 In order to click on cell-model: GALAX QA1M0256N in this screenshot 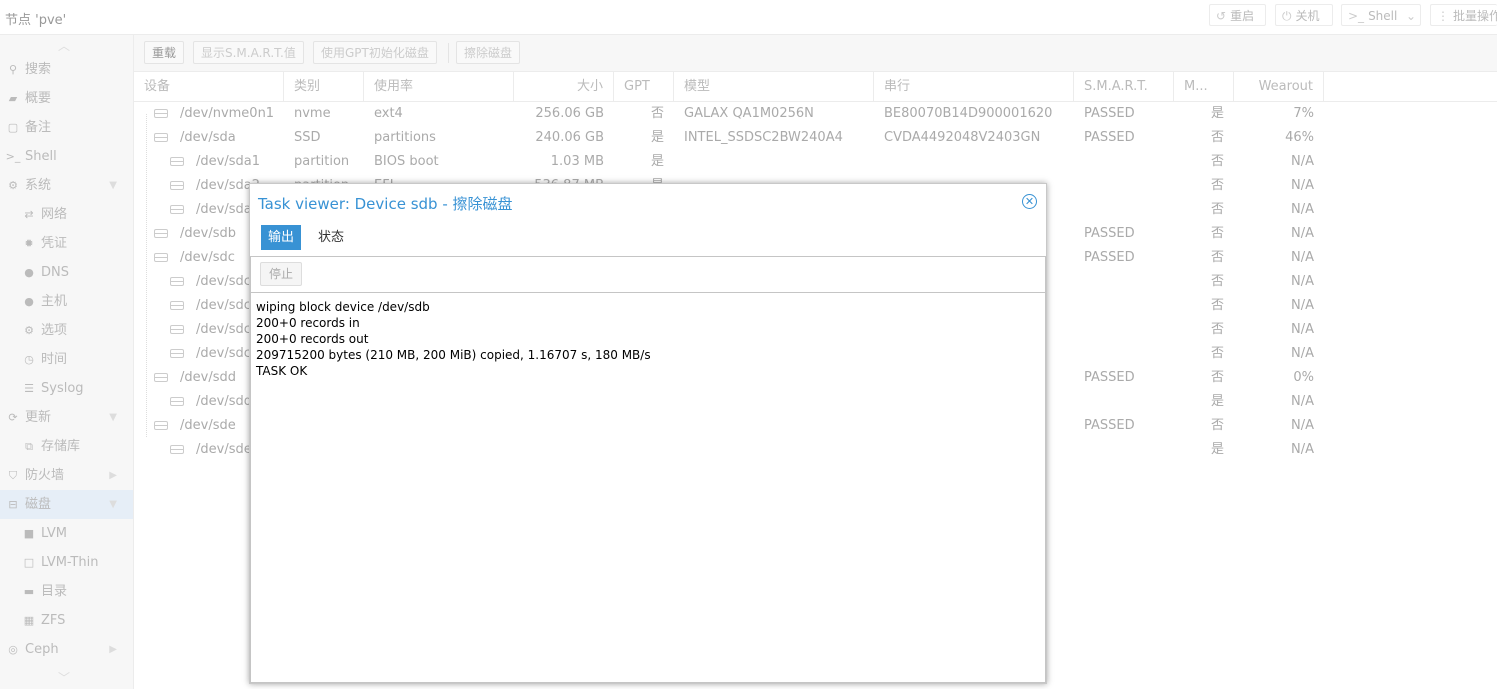, I will do `click(749, 113)`.